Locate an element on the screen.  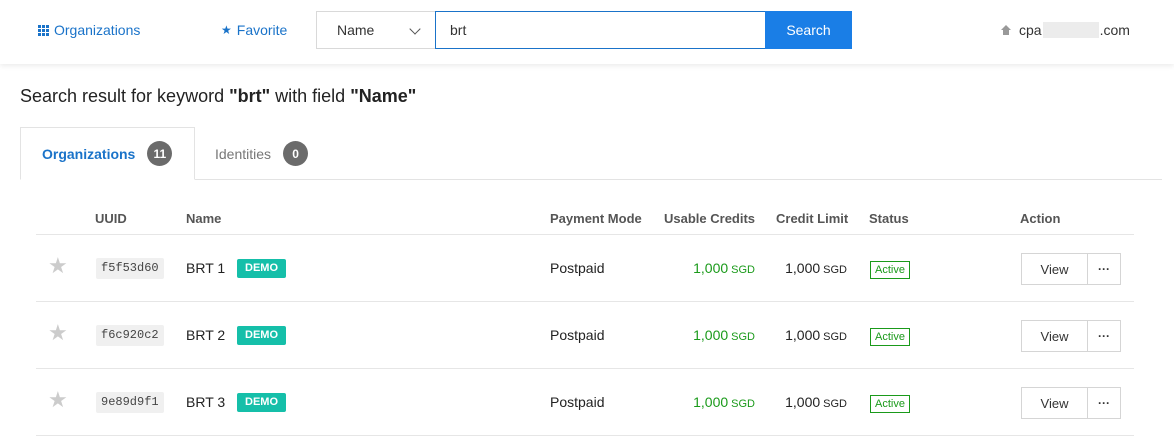
tab-identities-count: 0 is located at coordinates (296, 153).